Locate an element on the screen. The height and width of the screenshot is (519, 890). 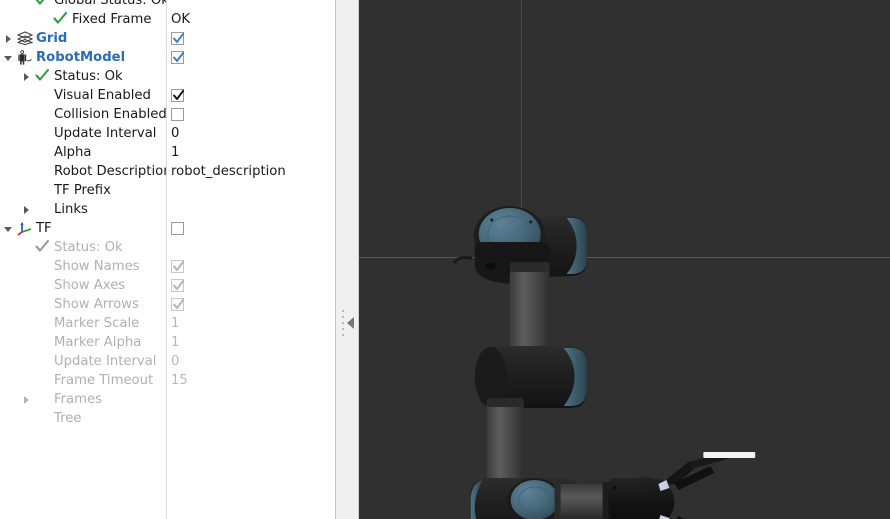
tree-row-marker-alpha: Marker Alpha 1 is located at coordinates (167, 342).